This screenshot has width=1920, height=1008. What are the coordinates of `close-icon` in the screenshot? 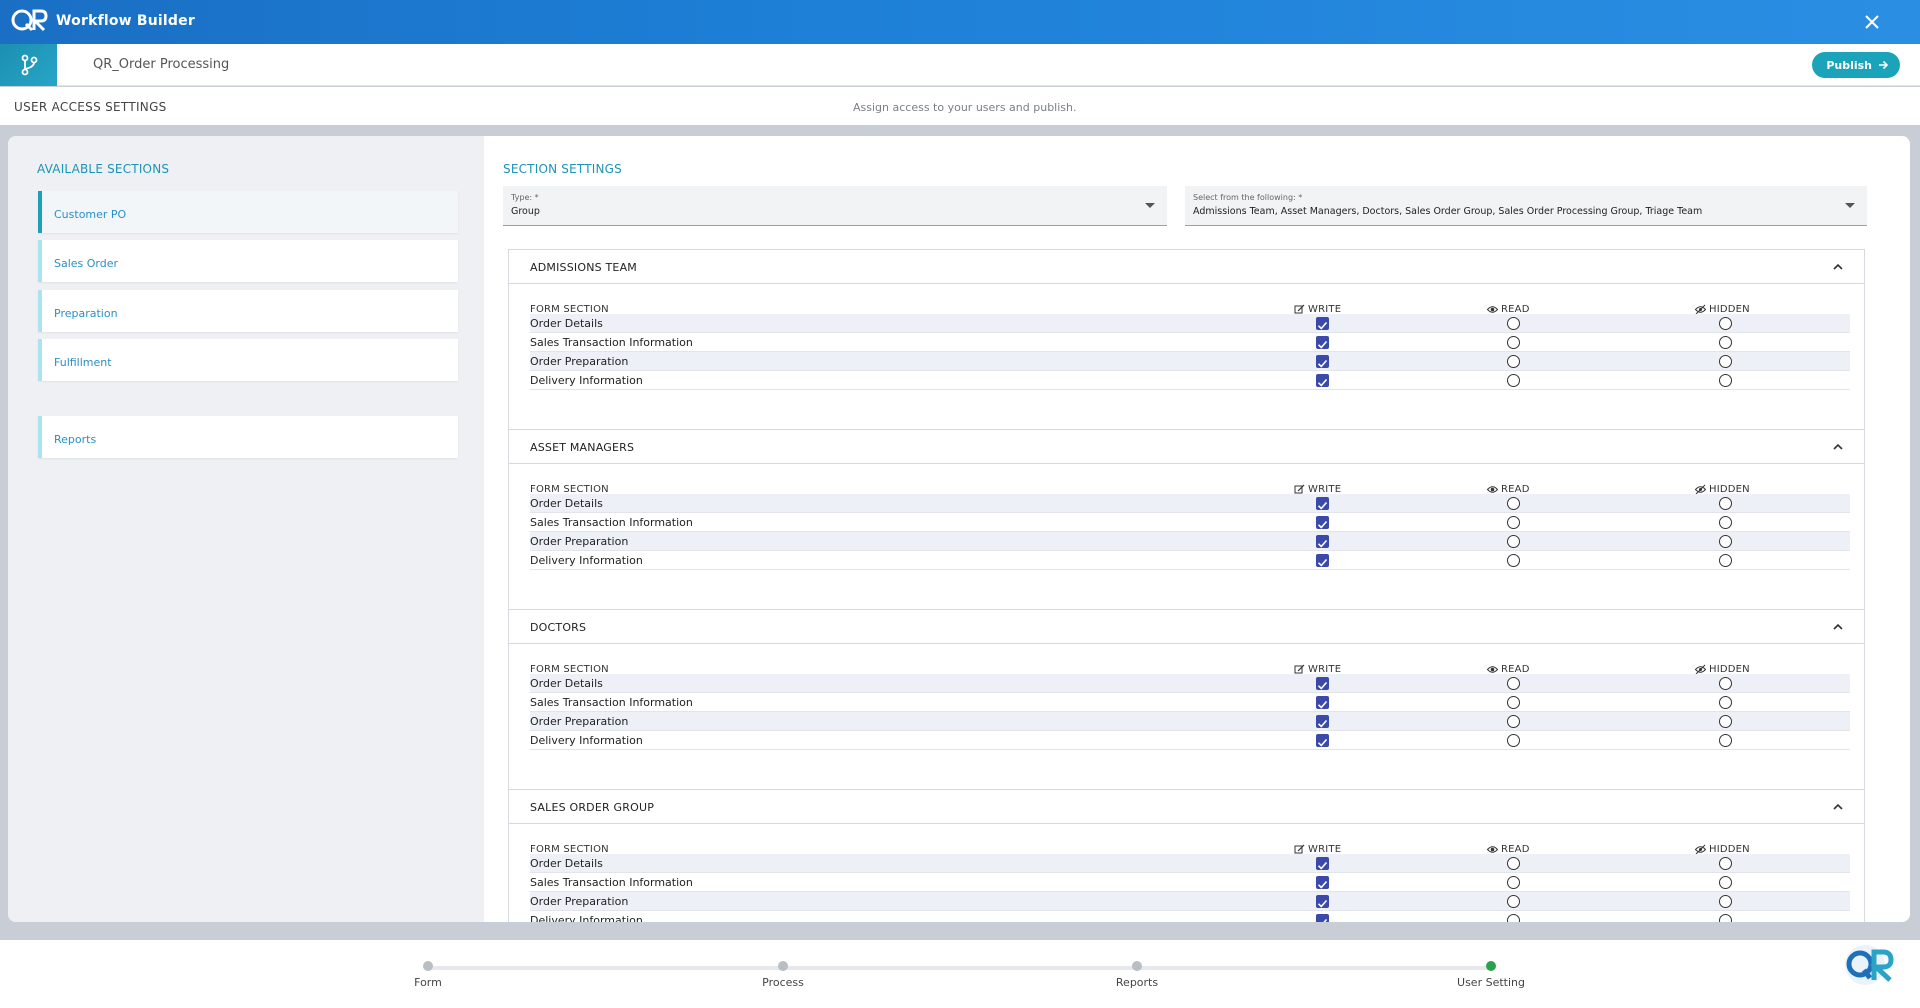 It's located at (1872, 22).